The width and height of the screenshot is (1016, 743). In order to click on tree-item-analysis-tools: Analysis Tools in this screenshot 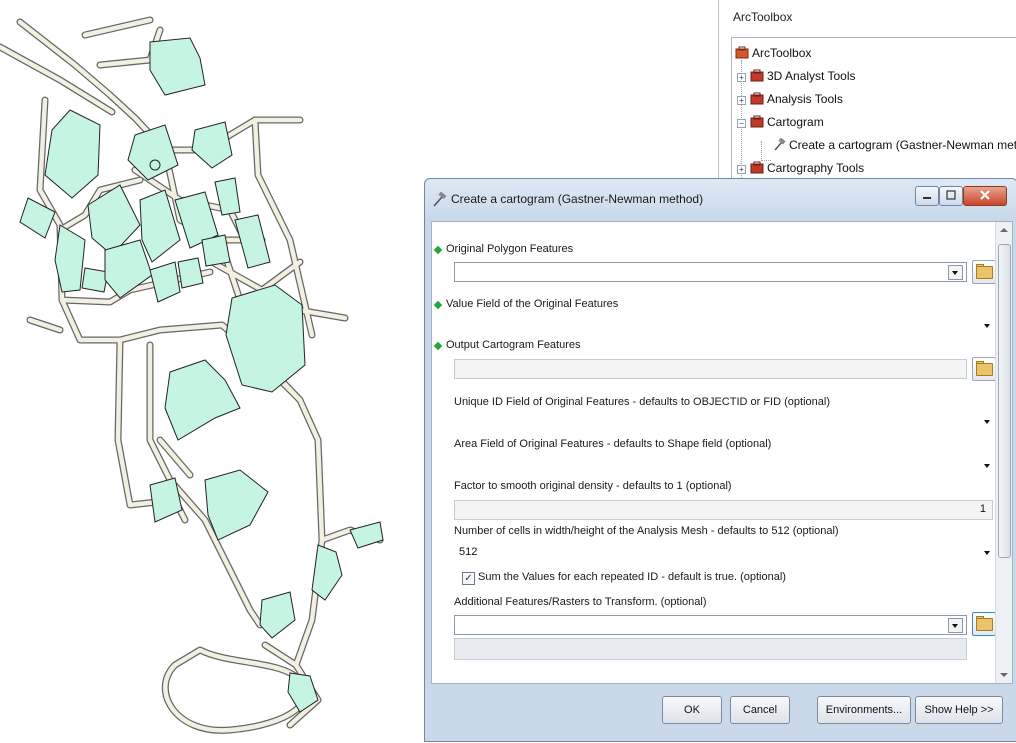, I will do `click(796, 99)`.